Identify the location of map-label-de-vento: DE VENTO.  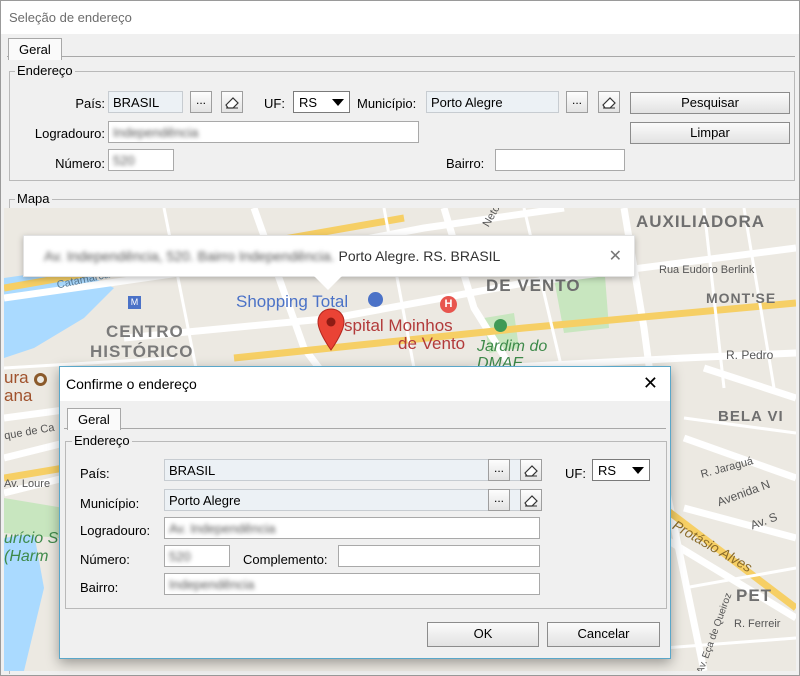
(533, 285).